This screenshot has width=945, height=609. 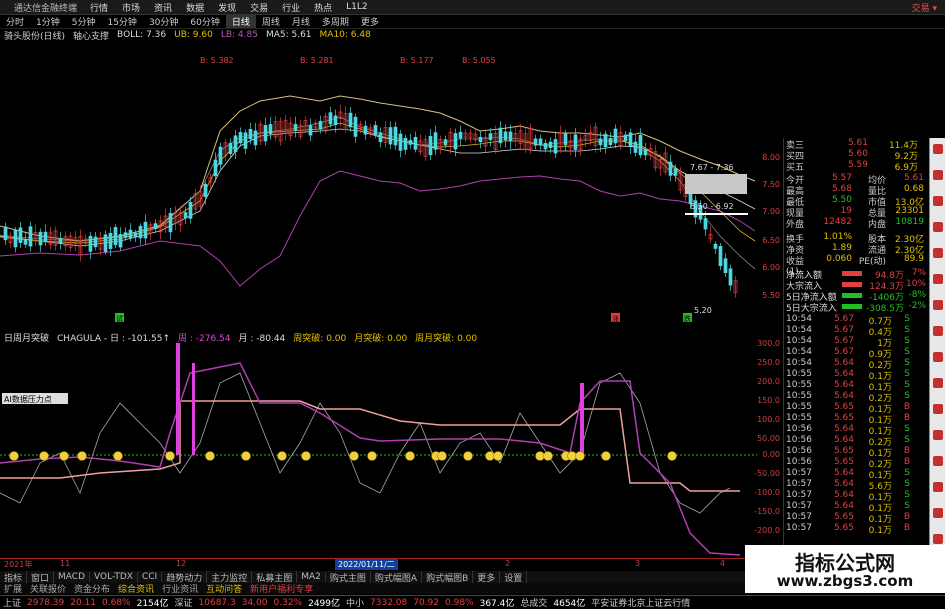 I want to click on time-tick: 11, so click(x=65, y=563).